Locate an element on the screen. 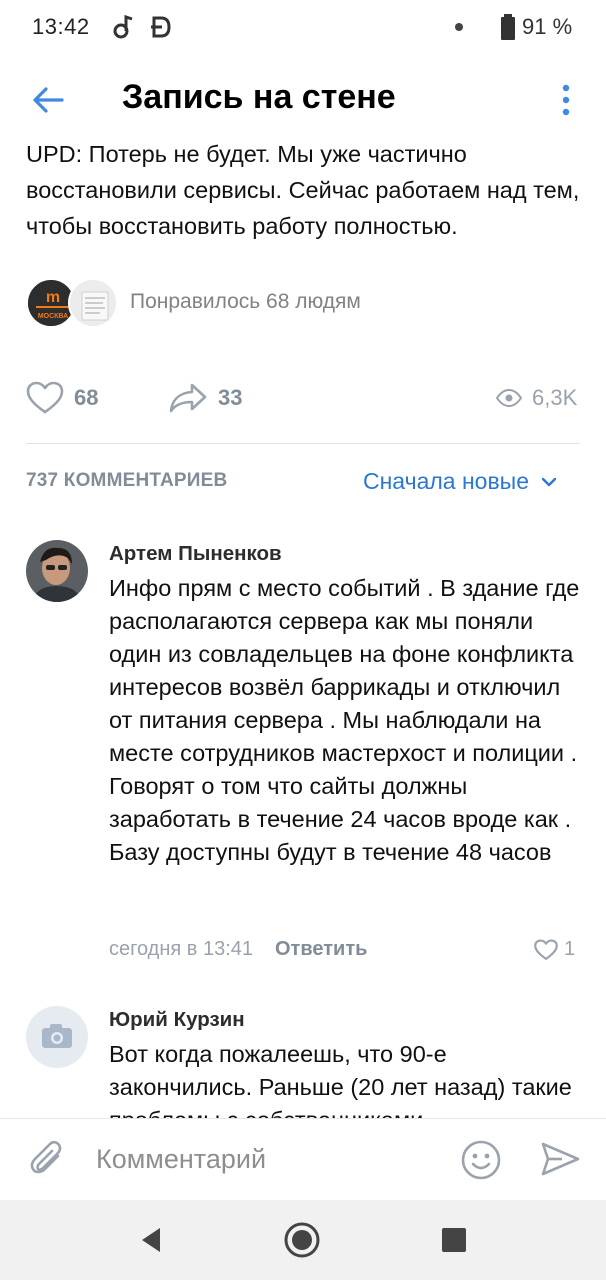  sort-dropdown: Сначала новые is located at coordinates (460, 481).